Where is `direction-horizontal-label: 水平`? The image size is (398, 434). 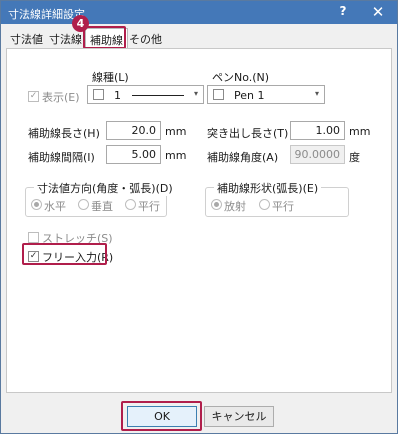 direction-horizontal-label: 水平 is located at coordinates (55, 206).